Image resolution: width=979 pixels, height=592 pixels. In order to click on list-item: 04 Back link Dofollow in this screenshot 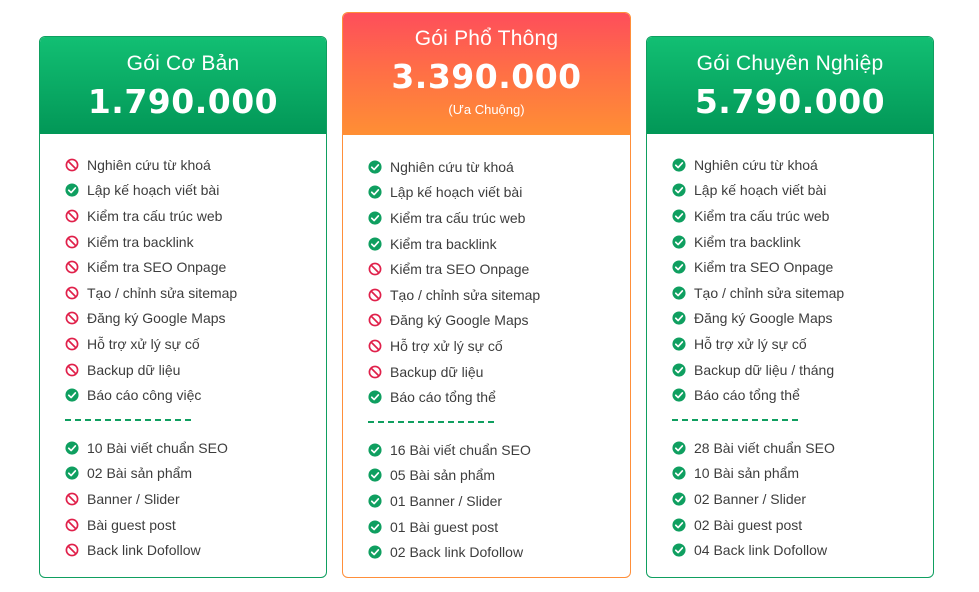, I will do `click(802, 550)`.